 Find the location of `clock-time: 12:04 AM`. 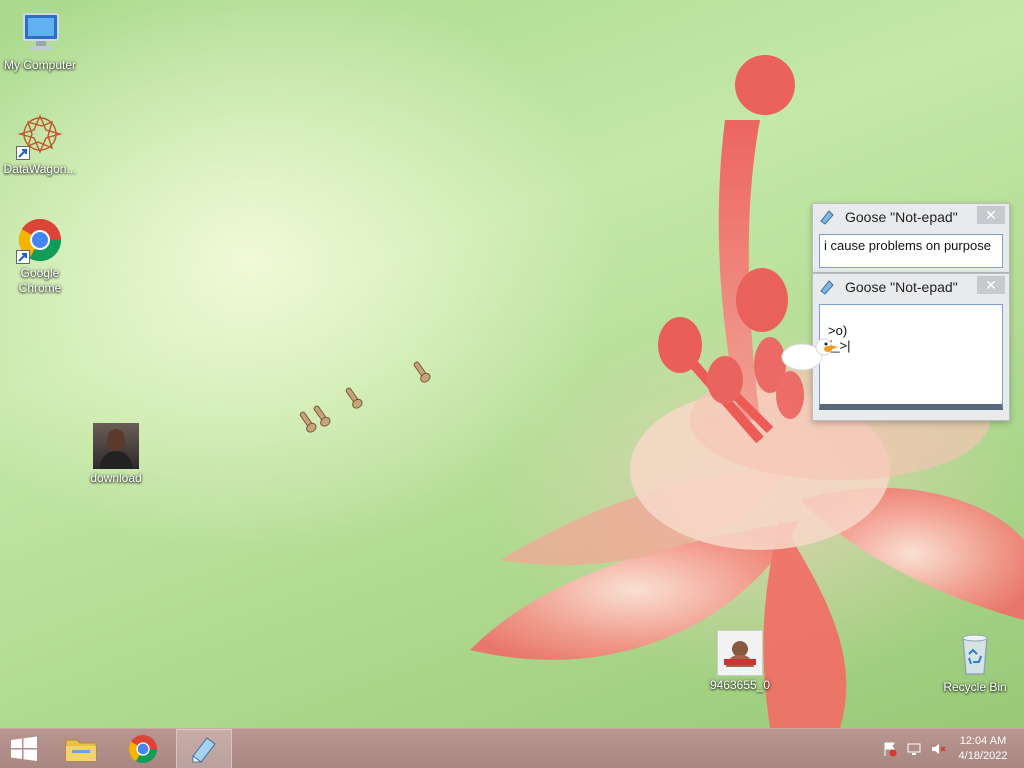

clock-time: 12:04 AM is located at coordinates (983, 741).